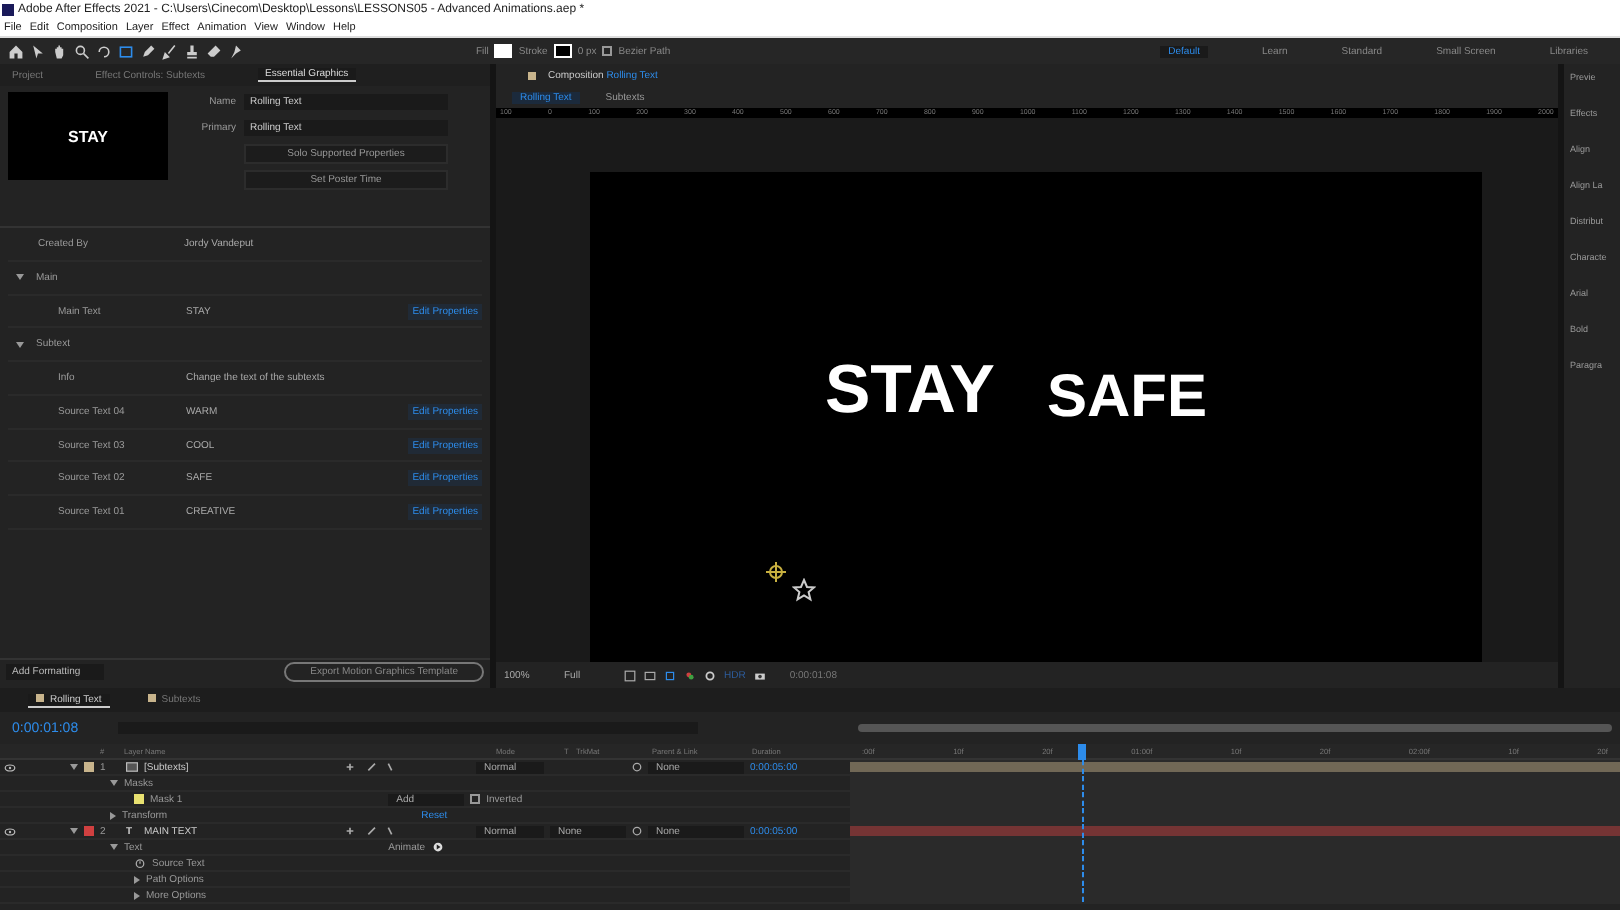 This screenshot has width=1620, height=910. What do you see at coordinates (38, 51) in the screenshot?
I see `pointer-icon` at bounding box center [38, 51].